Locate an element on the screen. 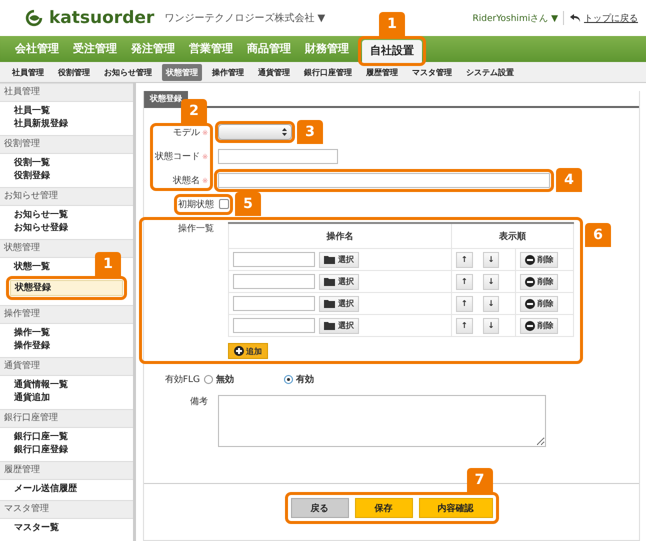 The width and height of the screenshot is (646, 541). subnav-tab: 通貨管理 is located at coordinates (274, 72).